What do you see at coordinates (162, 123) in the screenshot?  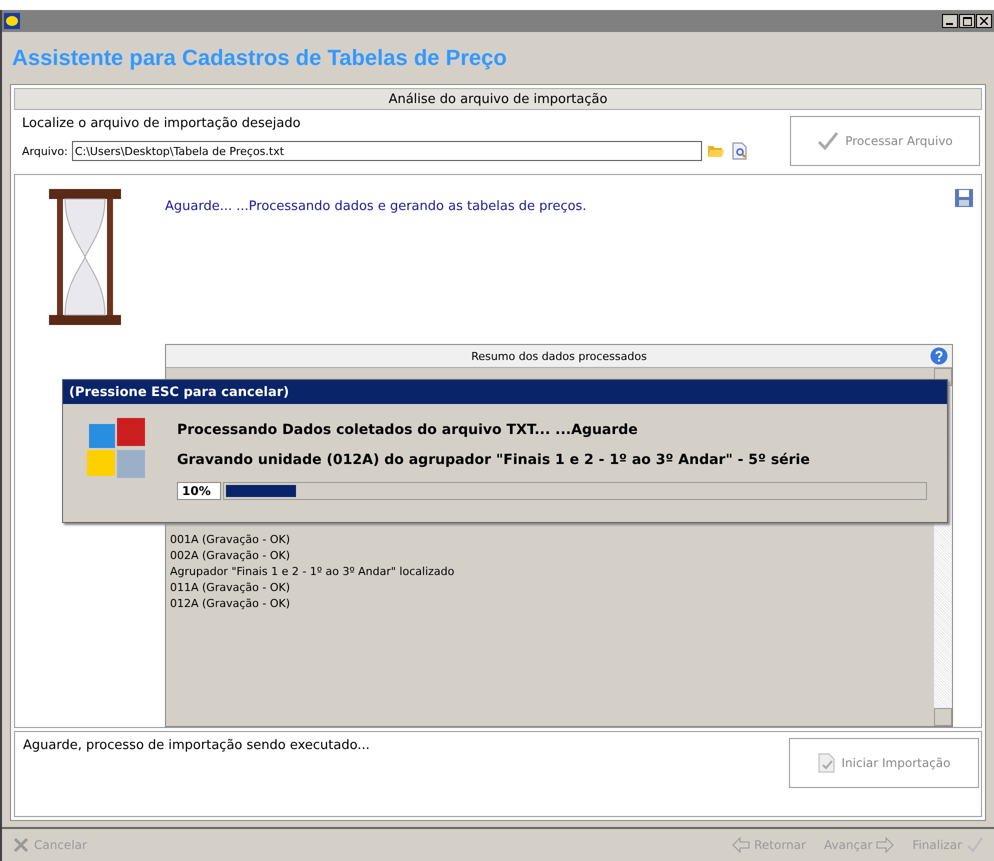 I see `instruction-text: Localize o arquivo de importação desejado` at bounding box center [162, 123].